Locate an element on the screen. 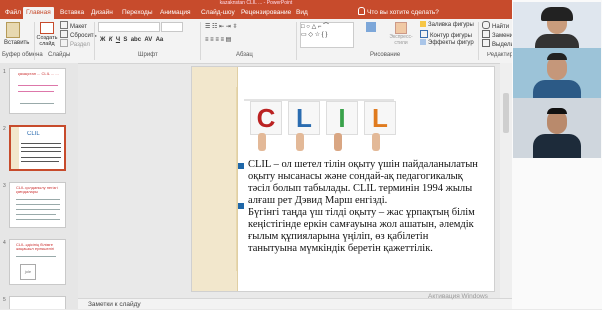 This screenshot has height=310, width=602. bullet-2-line-3: ғылым құпияларына үңіліп, өз қабілетін is located at coordinates (338, 236).